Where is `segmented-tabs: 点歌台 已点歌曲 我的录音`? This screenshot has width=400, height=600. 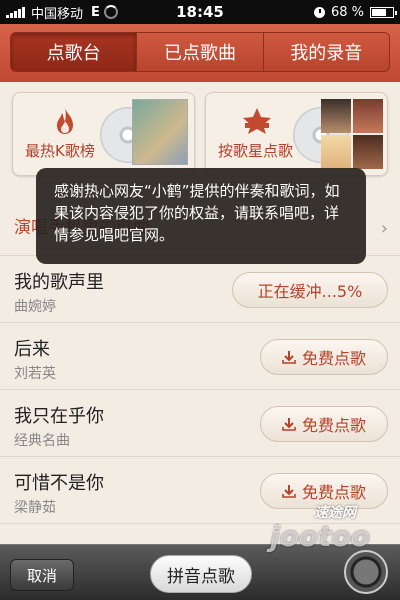 segmented-tabs: 点歌台 已点歌曲 我的录音 is located at coordinates (200, 52).